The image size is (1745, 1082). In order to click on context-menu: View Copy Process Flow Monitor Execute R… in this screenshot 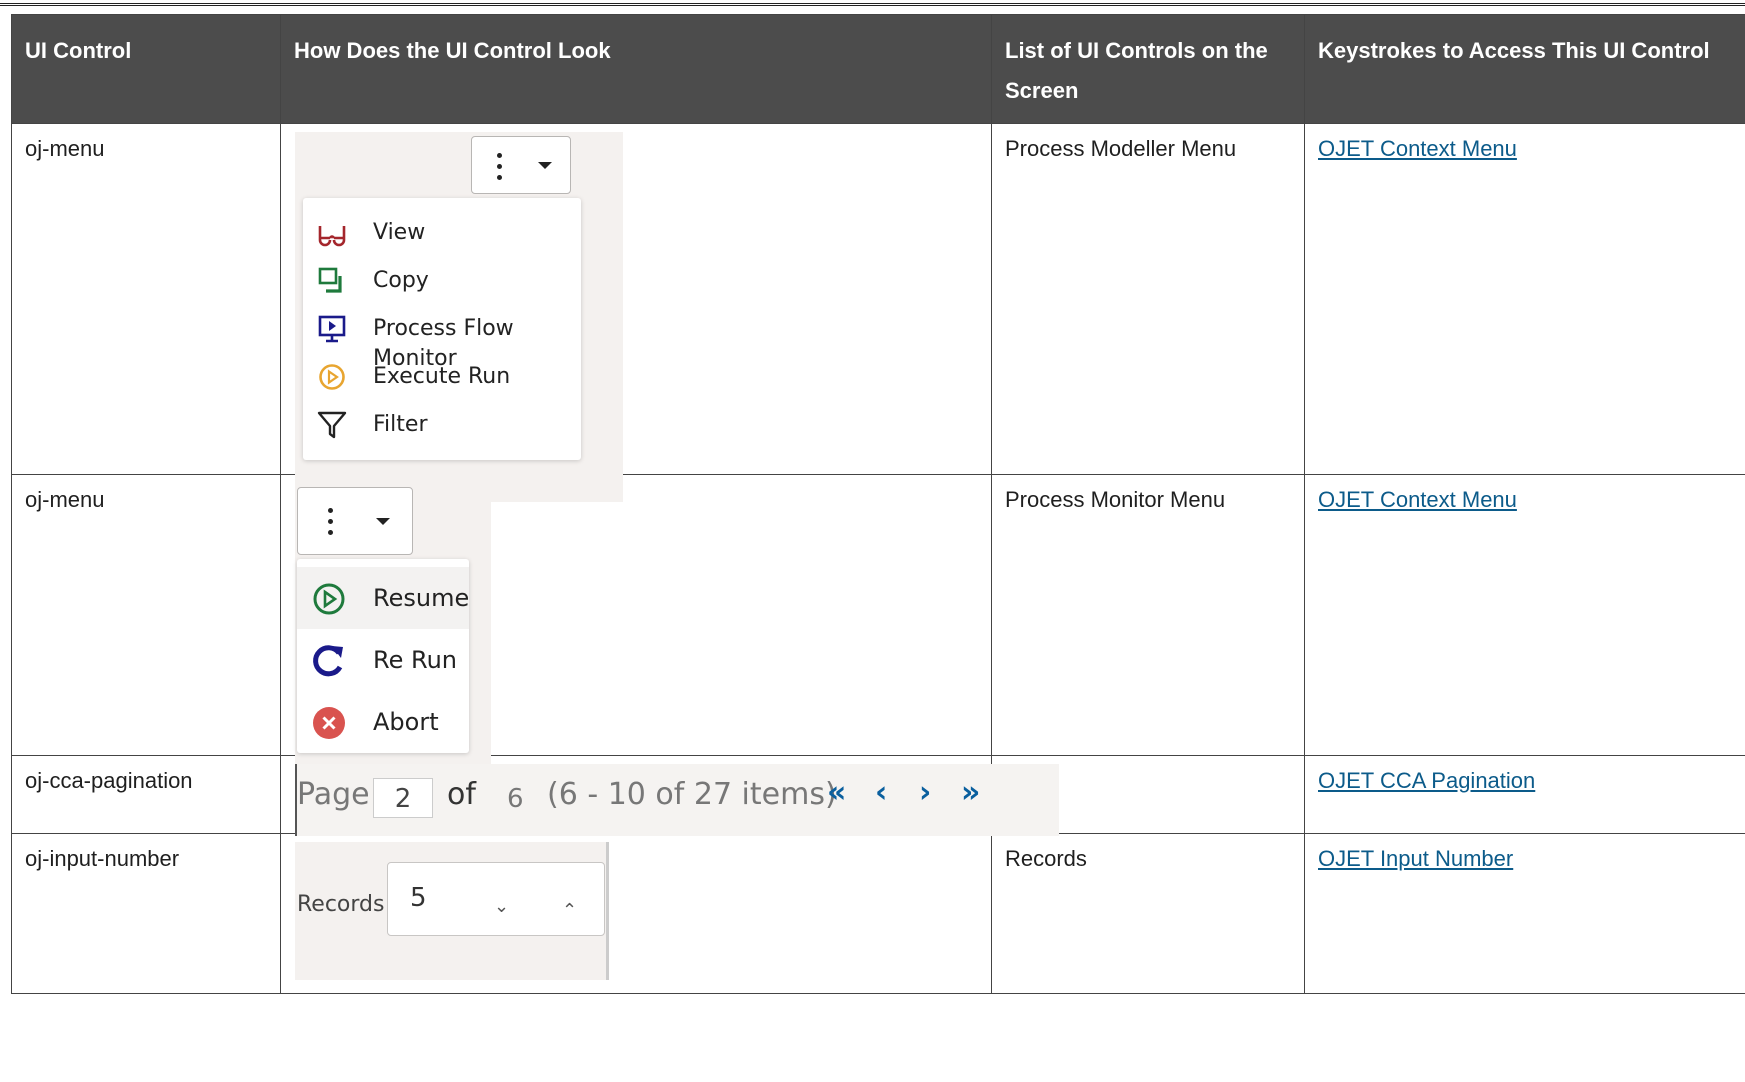, I will do `click(442, 329)`.